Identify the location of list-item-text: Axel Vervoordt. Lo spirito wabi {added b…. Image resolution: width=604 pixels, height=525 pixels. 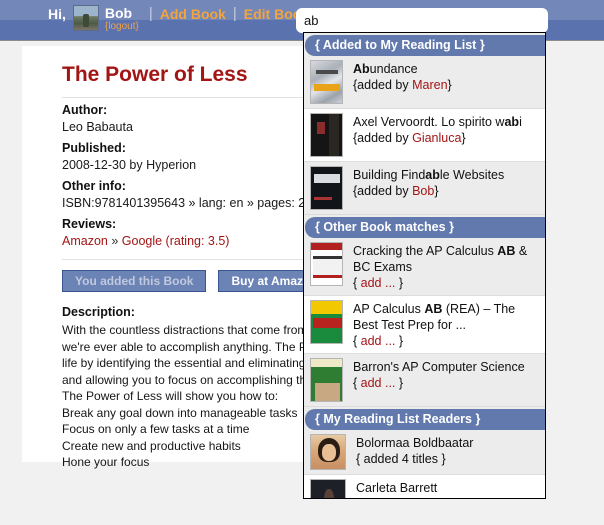
(447, 129).